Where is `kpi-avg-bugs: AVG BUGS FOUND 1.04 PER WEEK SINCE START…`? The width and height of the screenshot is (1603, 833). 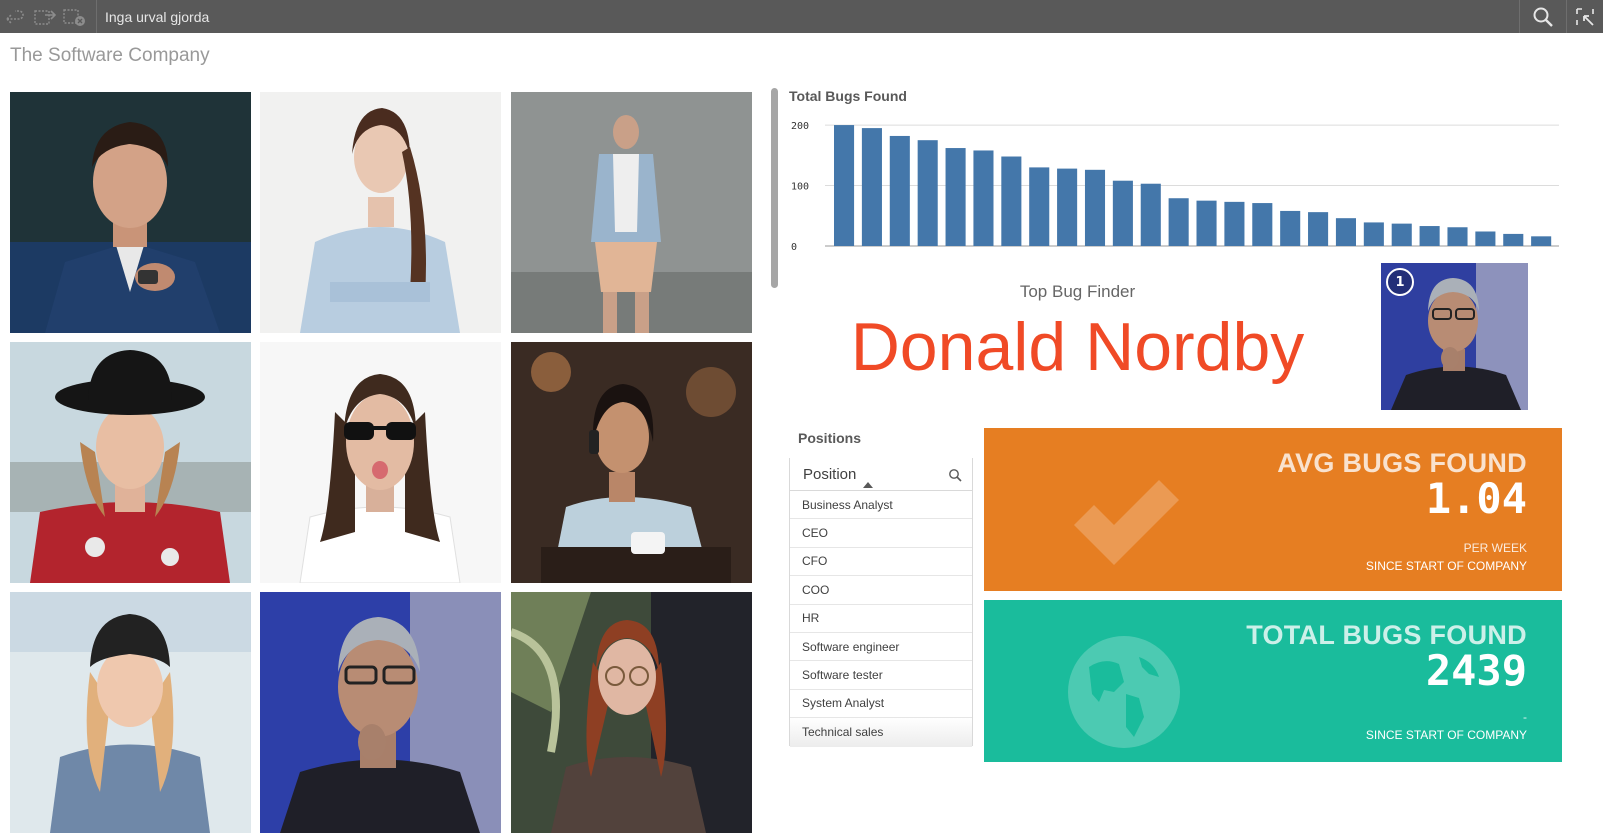 kpi-avg-bugs: AVG BUGS FOUND 1.04 PER WEEK SINCE START… is located at coordinates (1273, 509).